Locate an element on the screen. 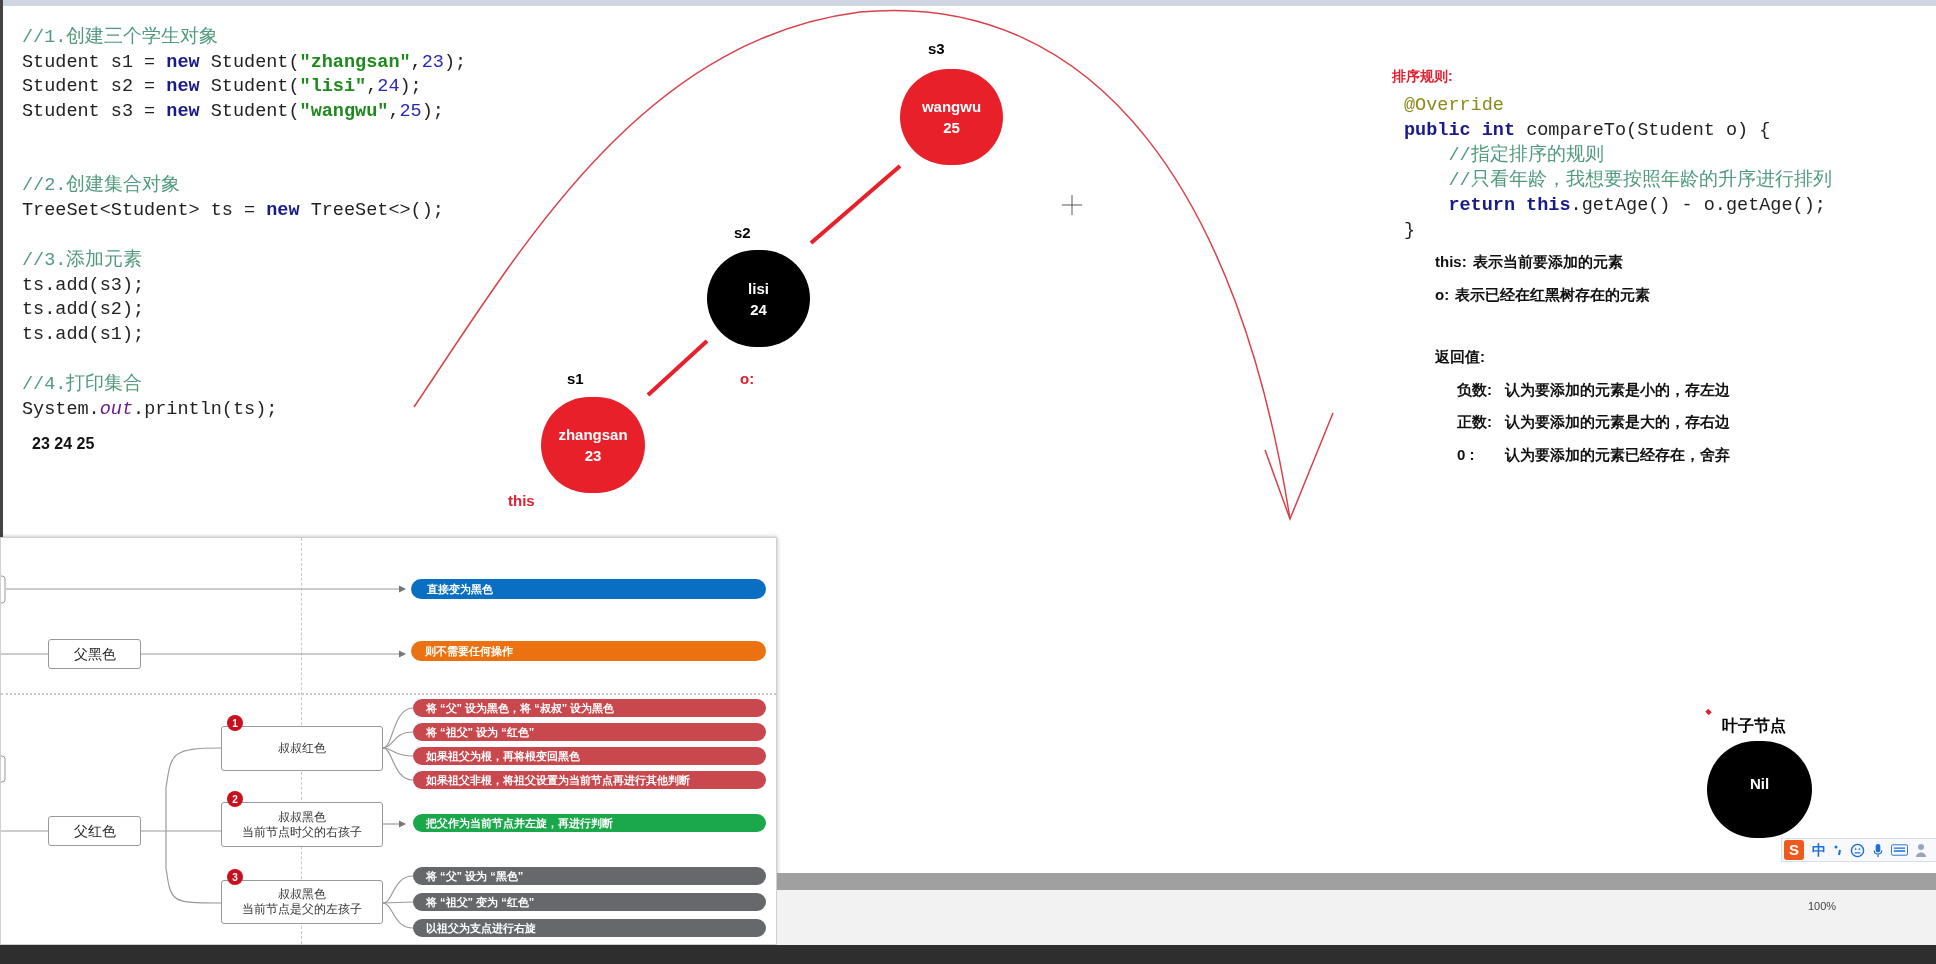 The image size is (1936, 964). keyboard-icon is located at coordinates (1899, 850).